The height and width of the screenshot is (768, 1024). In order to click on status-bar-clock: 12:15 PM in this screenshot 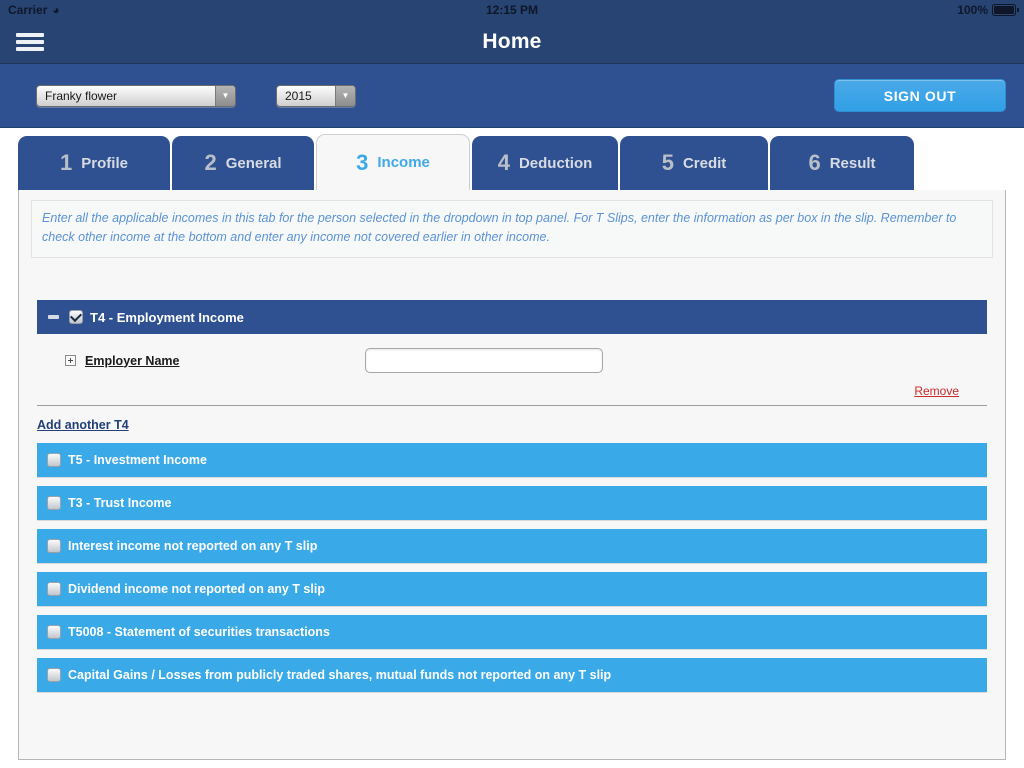, I will do `click(512, 10)`.